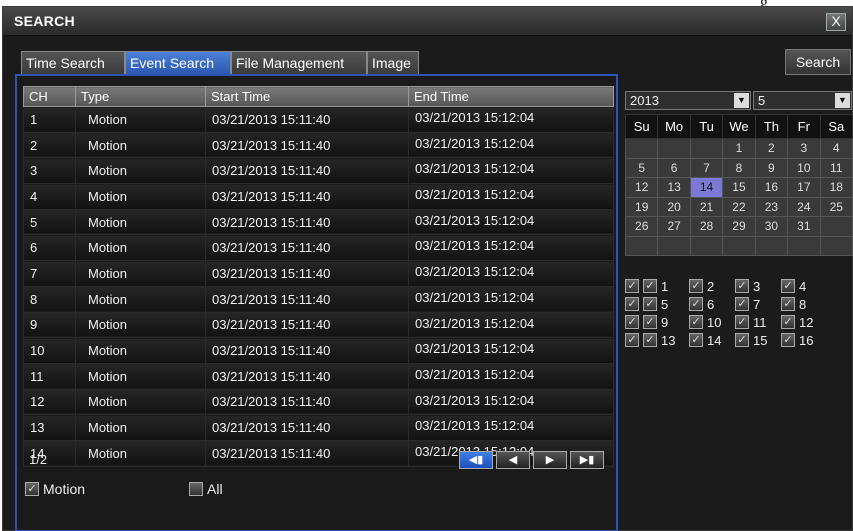 The image size is (853, 531). I want to click on channel-option: ✓ 7, so click(758, 304).